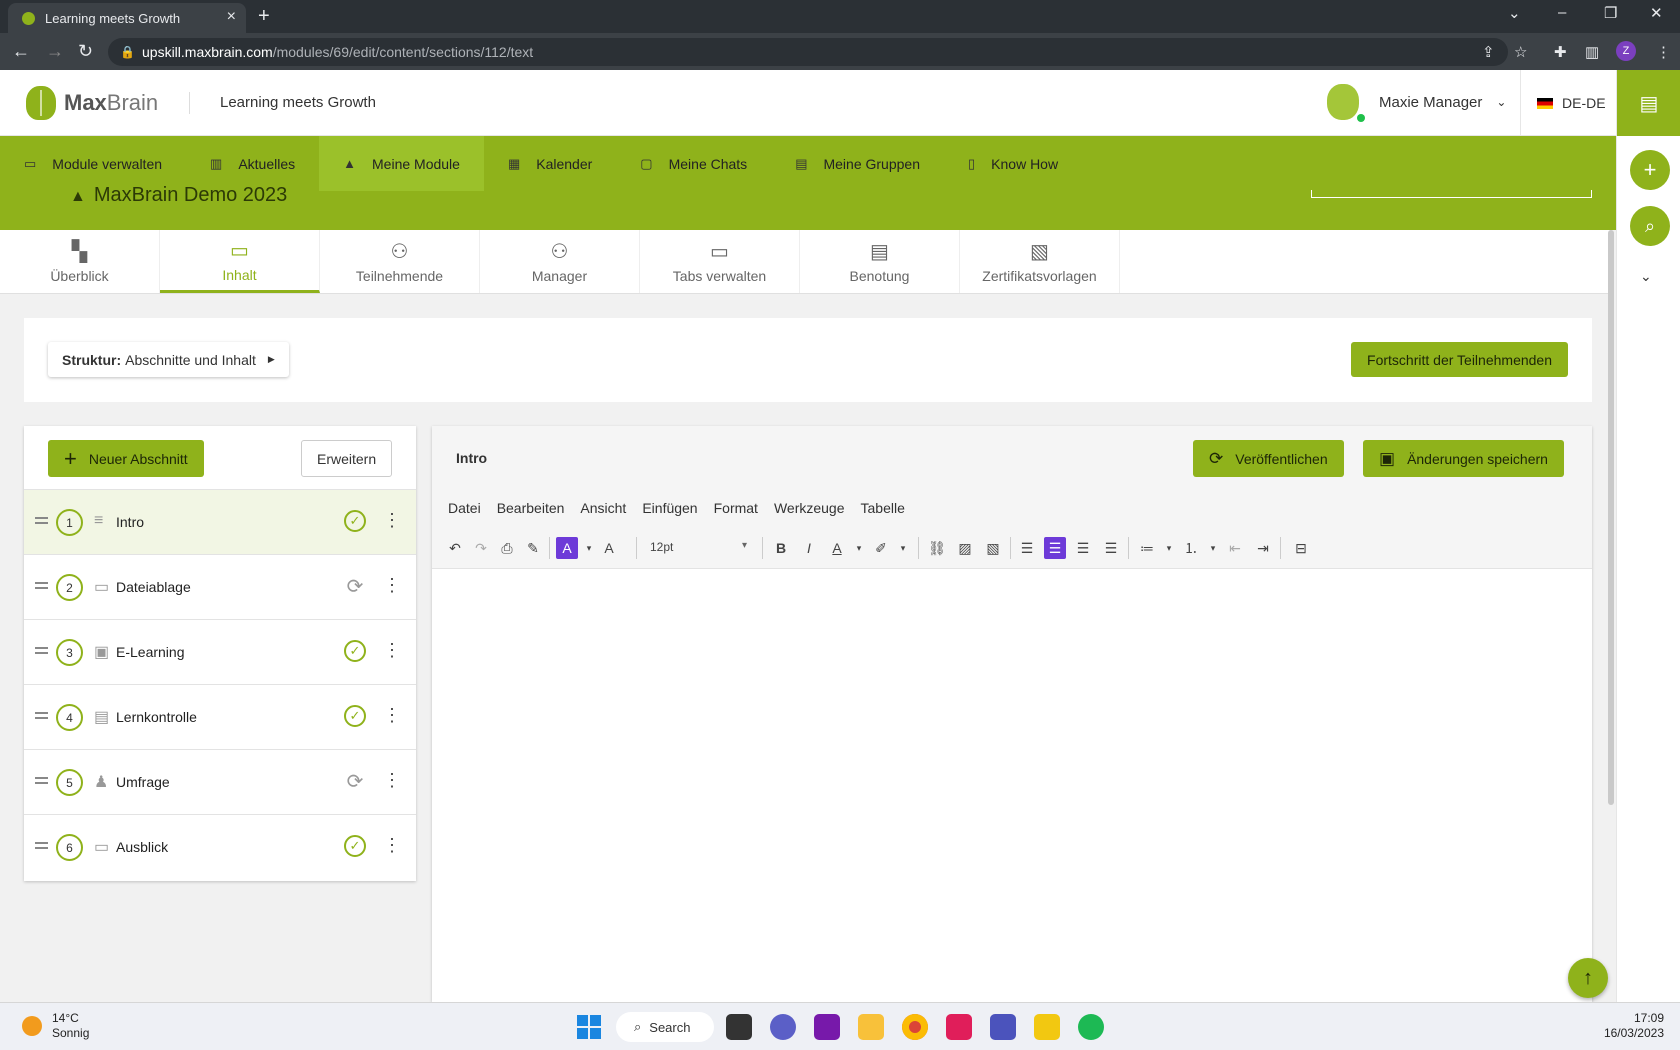 This screenshot has width=1680, height=1050. What do you see at coordinates (1263, 548) in the screenshot?
I see `indent-icon: ⇥` at bounding box center [1263, 548].